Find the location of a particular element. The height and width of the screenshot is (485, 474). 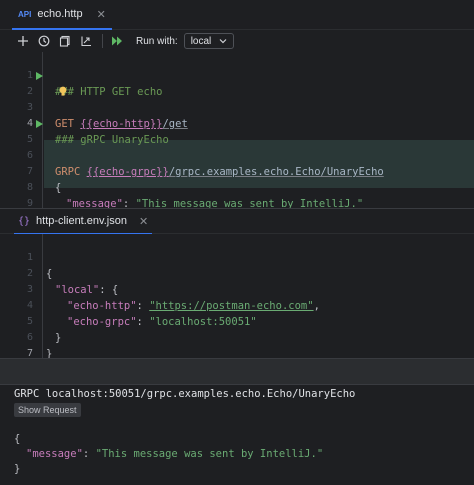

copy-icon is located at coordinates (65, 41).